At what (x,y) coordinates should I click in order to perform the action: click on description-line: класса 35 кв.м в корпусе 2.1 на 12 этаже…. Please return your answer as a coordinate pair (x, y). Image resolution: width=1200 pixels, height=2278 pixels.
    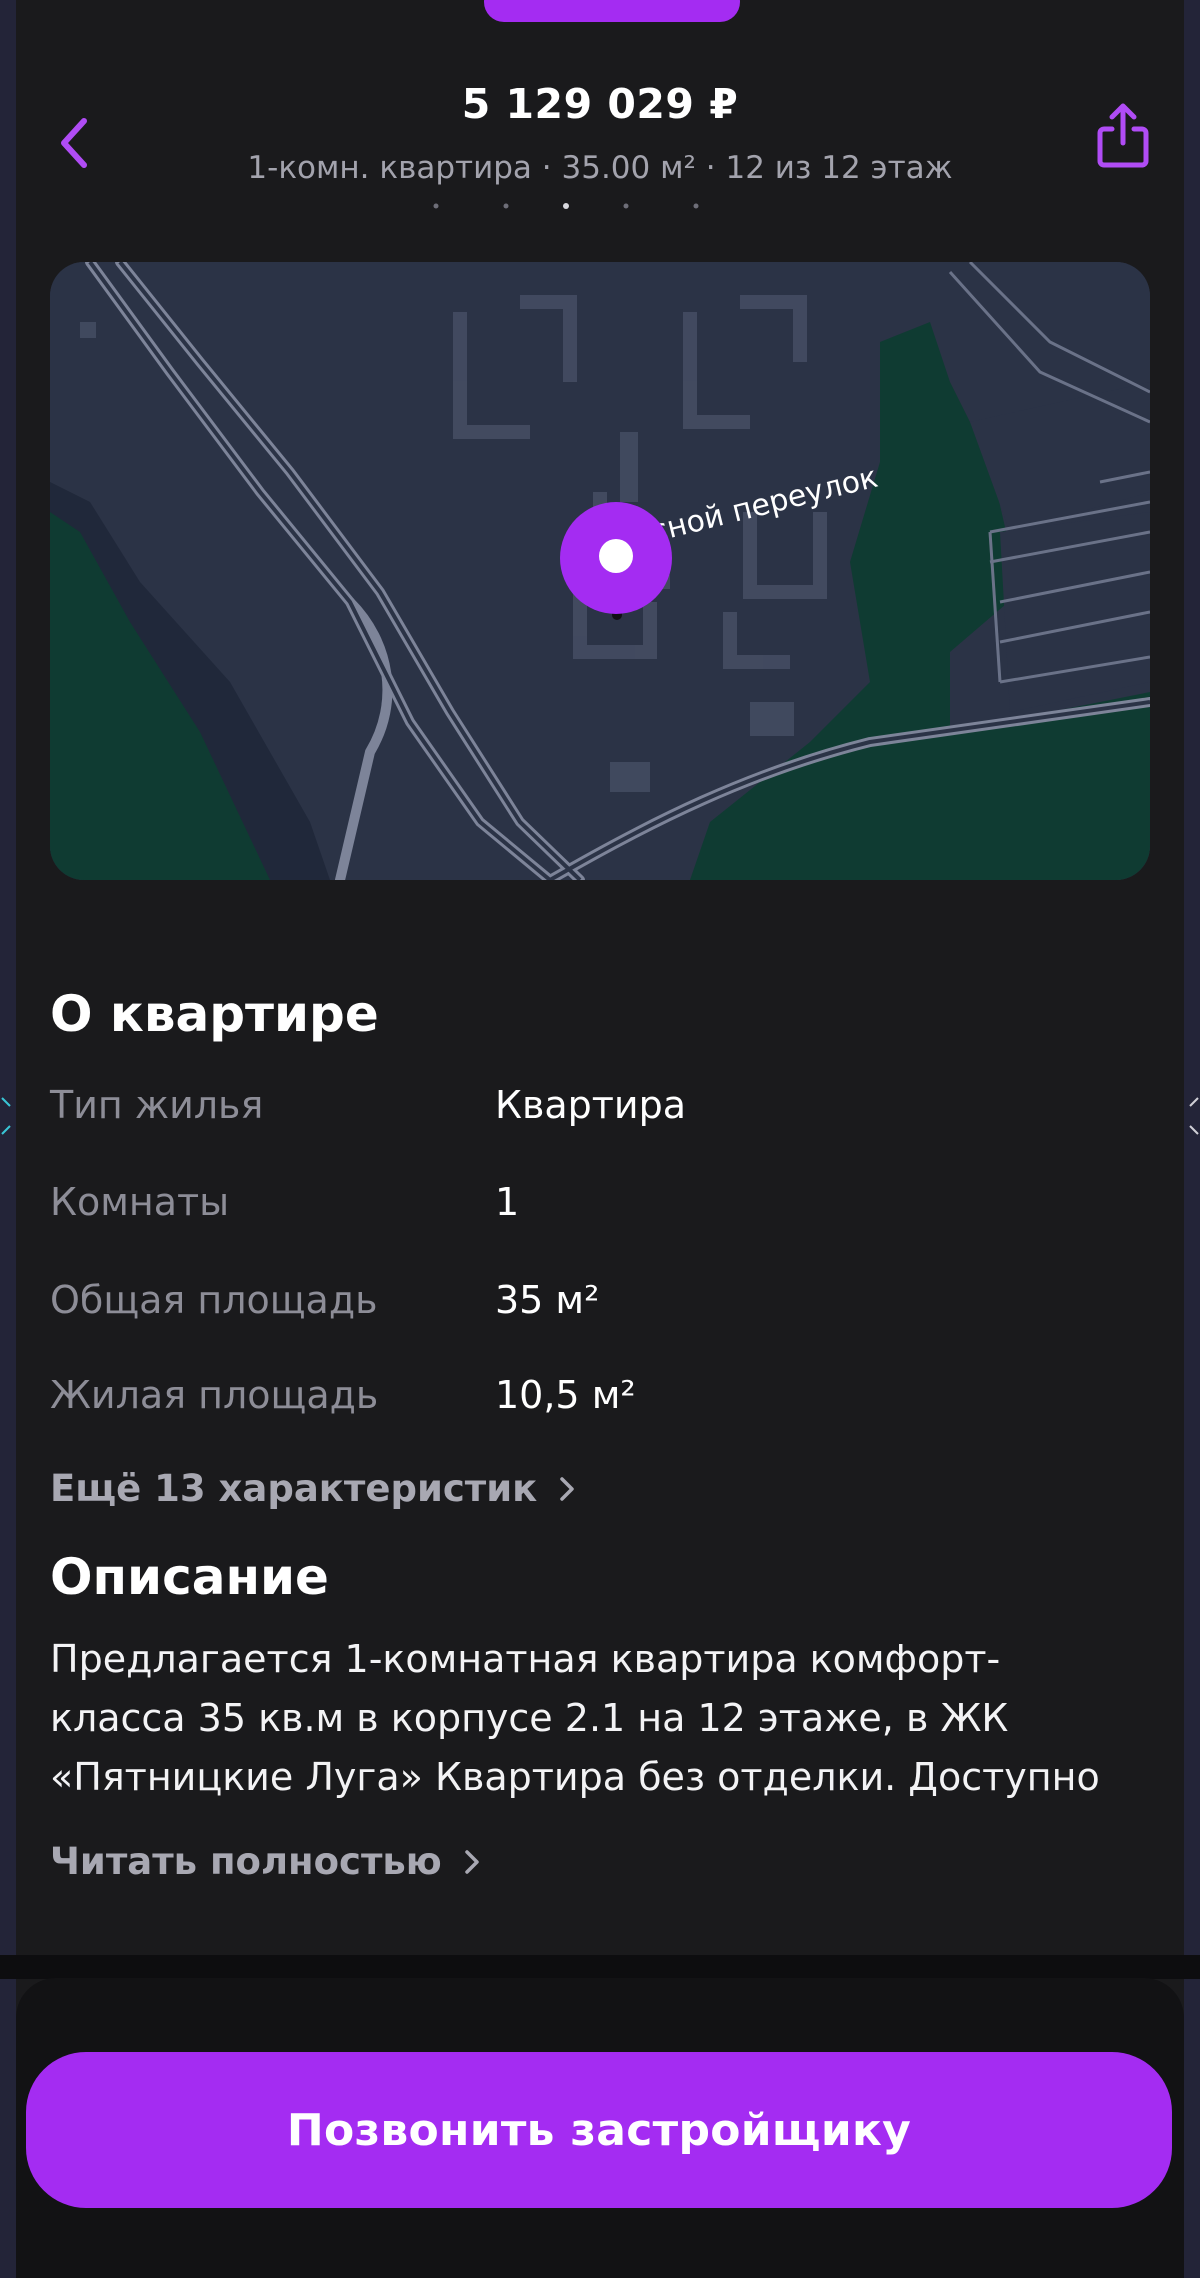
    Looking at the image, I should click on (529, 1718).